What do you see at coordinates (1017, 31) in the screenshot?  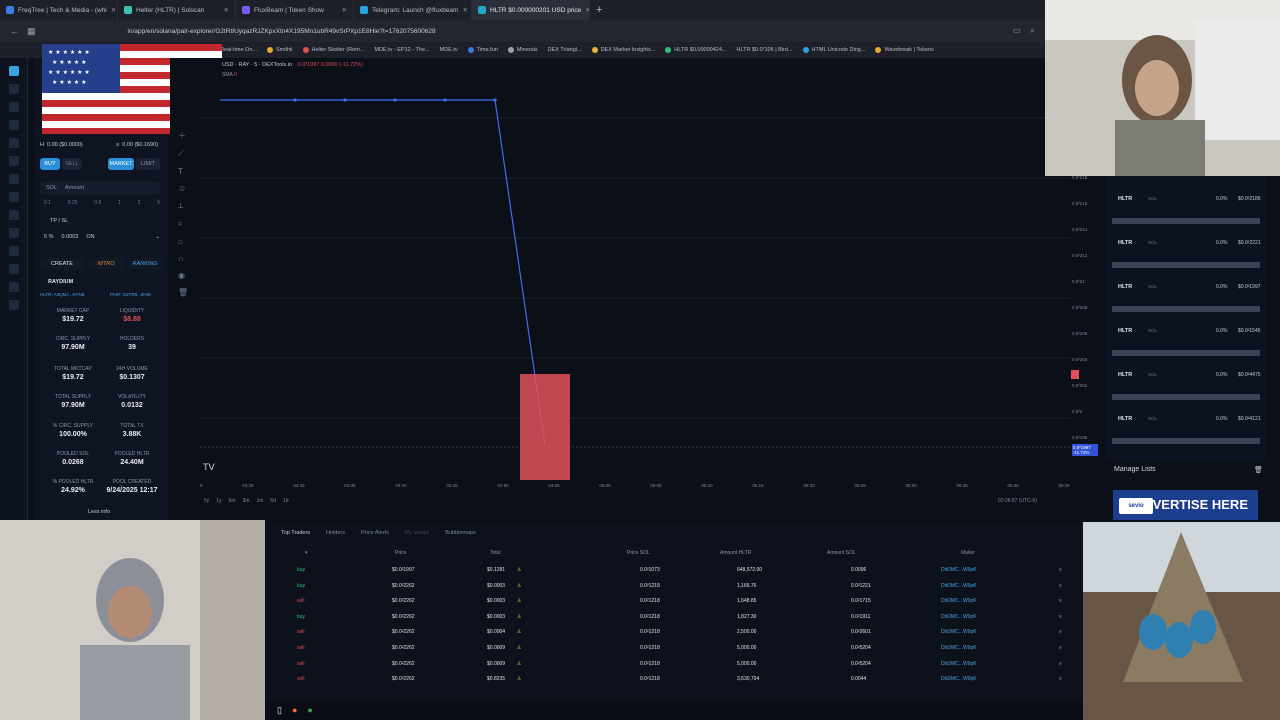 I see `cast-icon: ▭` at bounding box center [1017, 31].